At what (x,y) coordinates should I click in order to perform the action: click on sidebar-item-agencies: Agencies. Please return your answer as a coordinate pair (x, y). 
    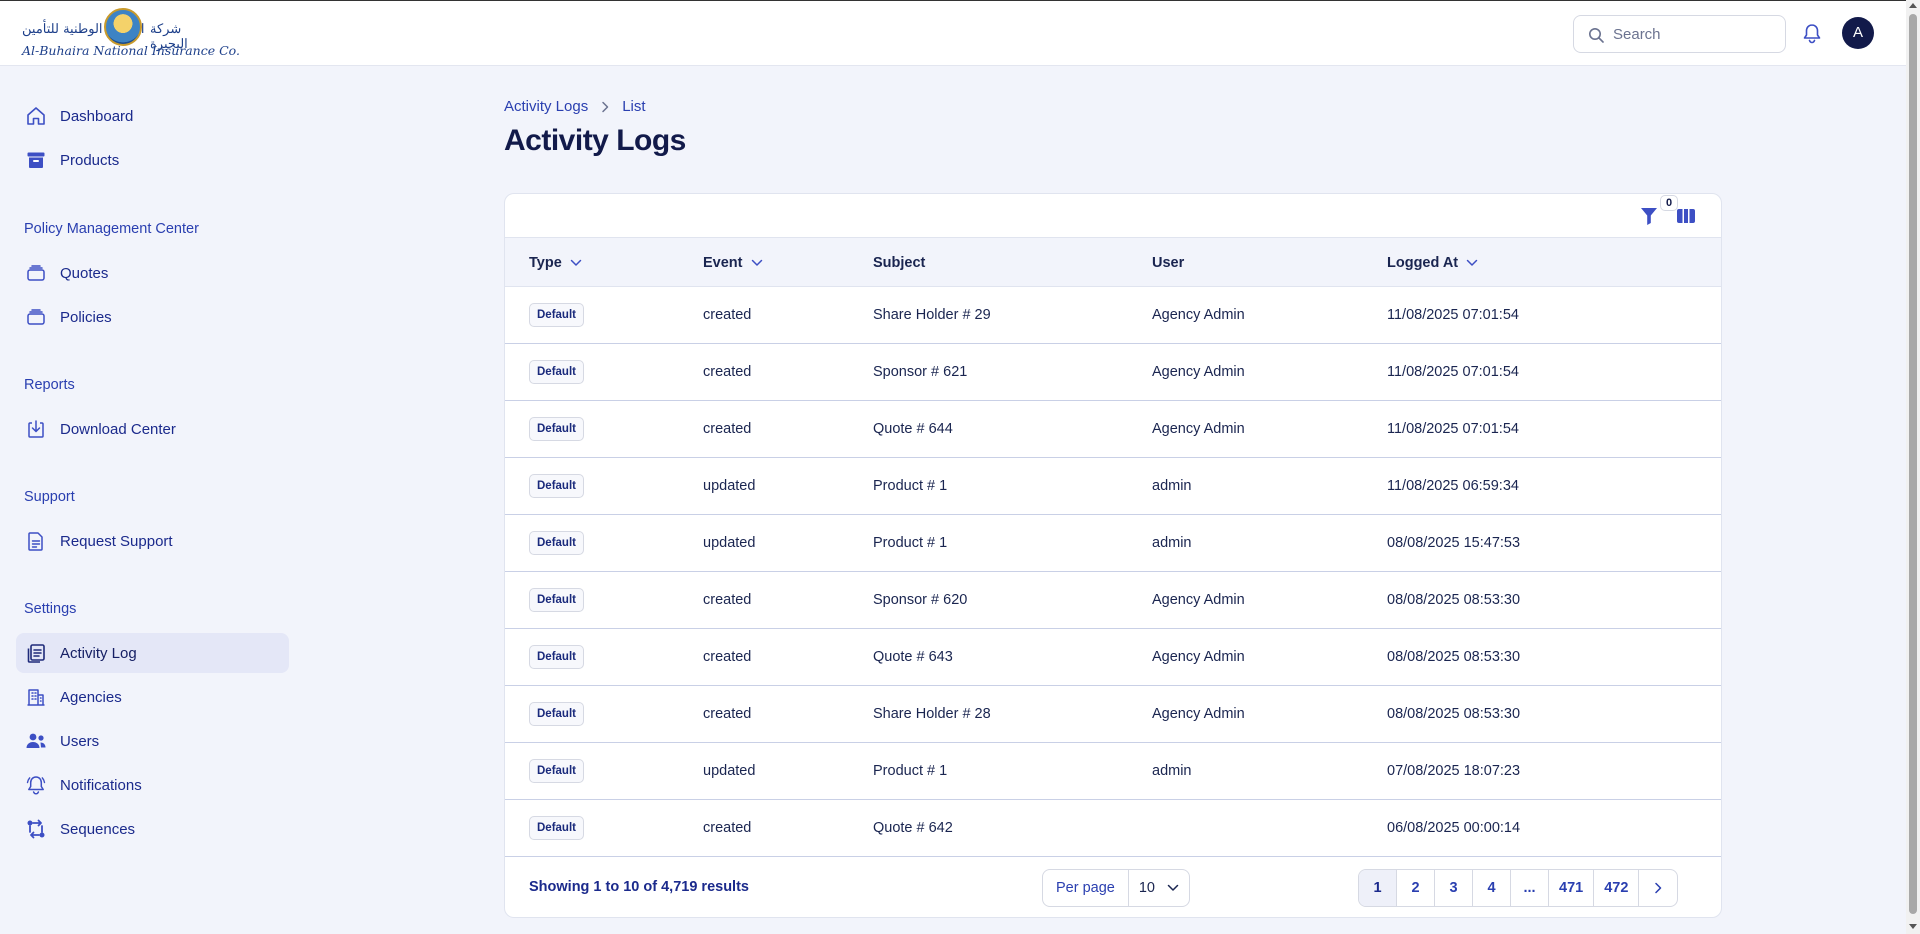
    Looking at the image, I should click on (152, 697).